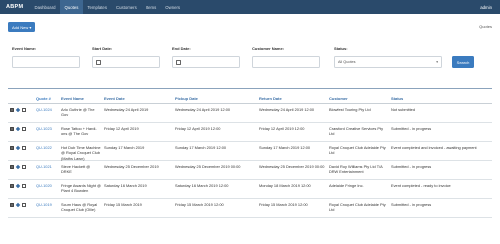 The image size is (500, 244). I want to click on column-header-event-date: Event Date, so click(137, 98).